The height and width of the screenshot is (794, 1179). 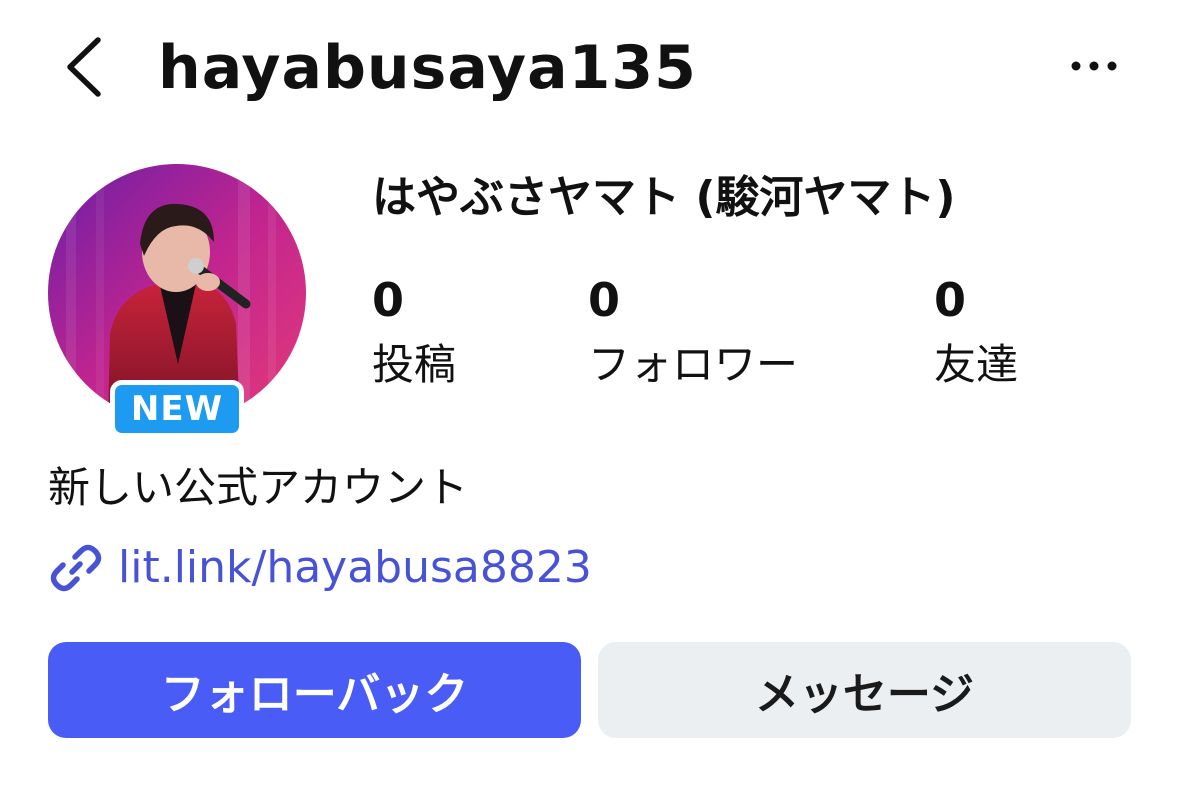 I want to click on profile-link: lit.link/hayabusa8823, so click(x=320, y=568).